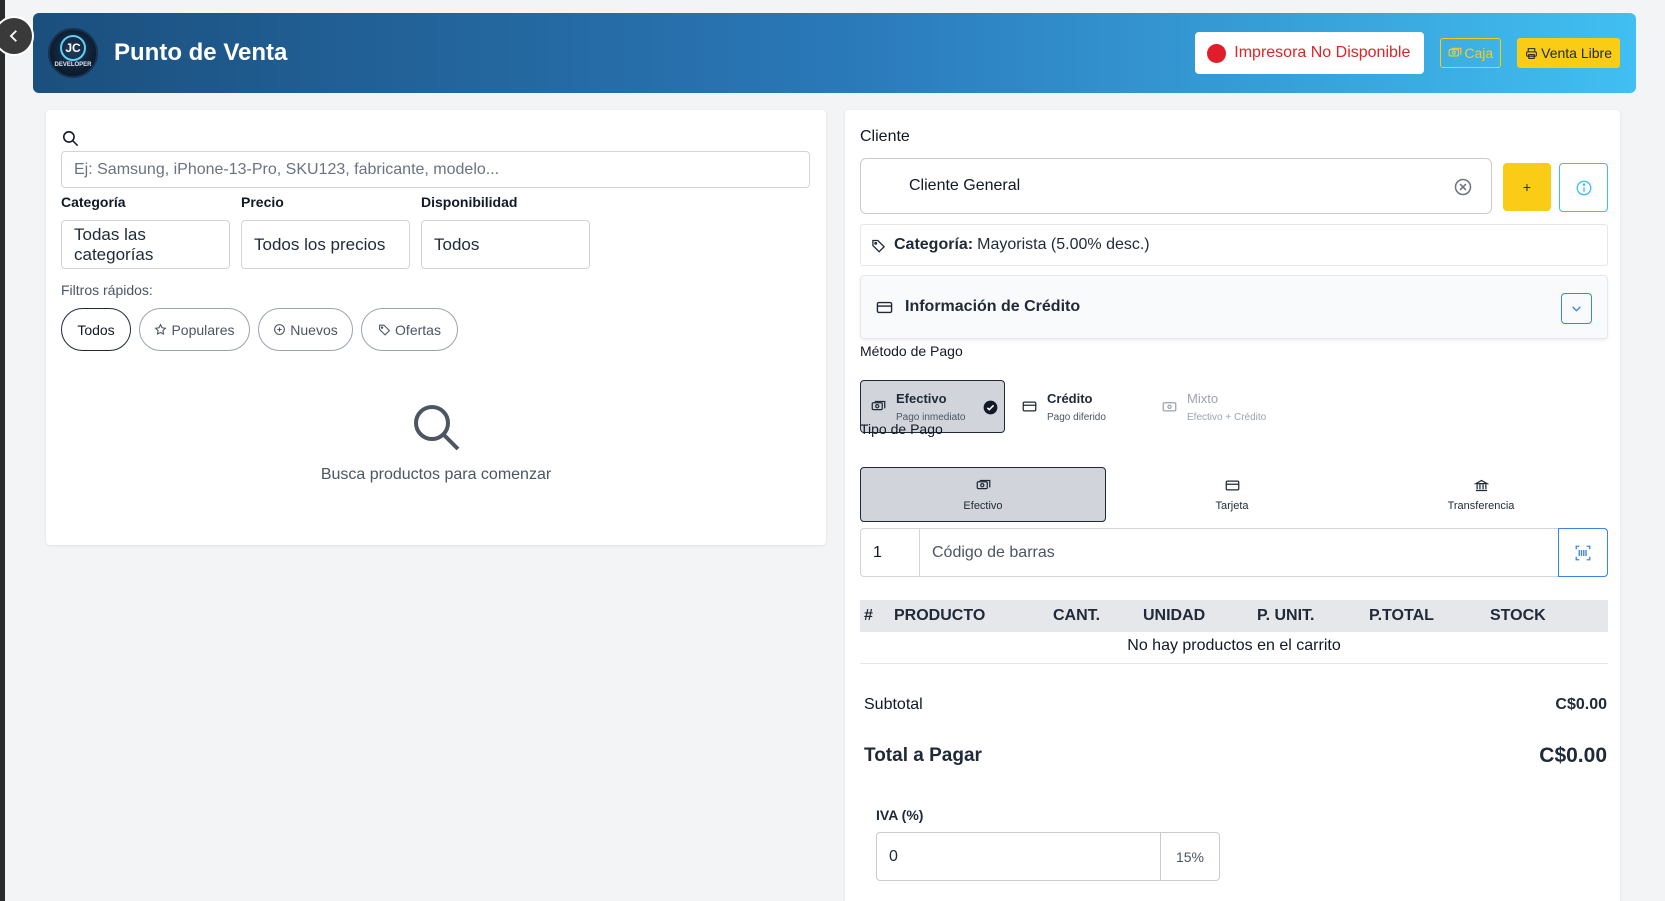  I want to click on credit-info-title: Información de Crédito, so click(993, 306).